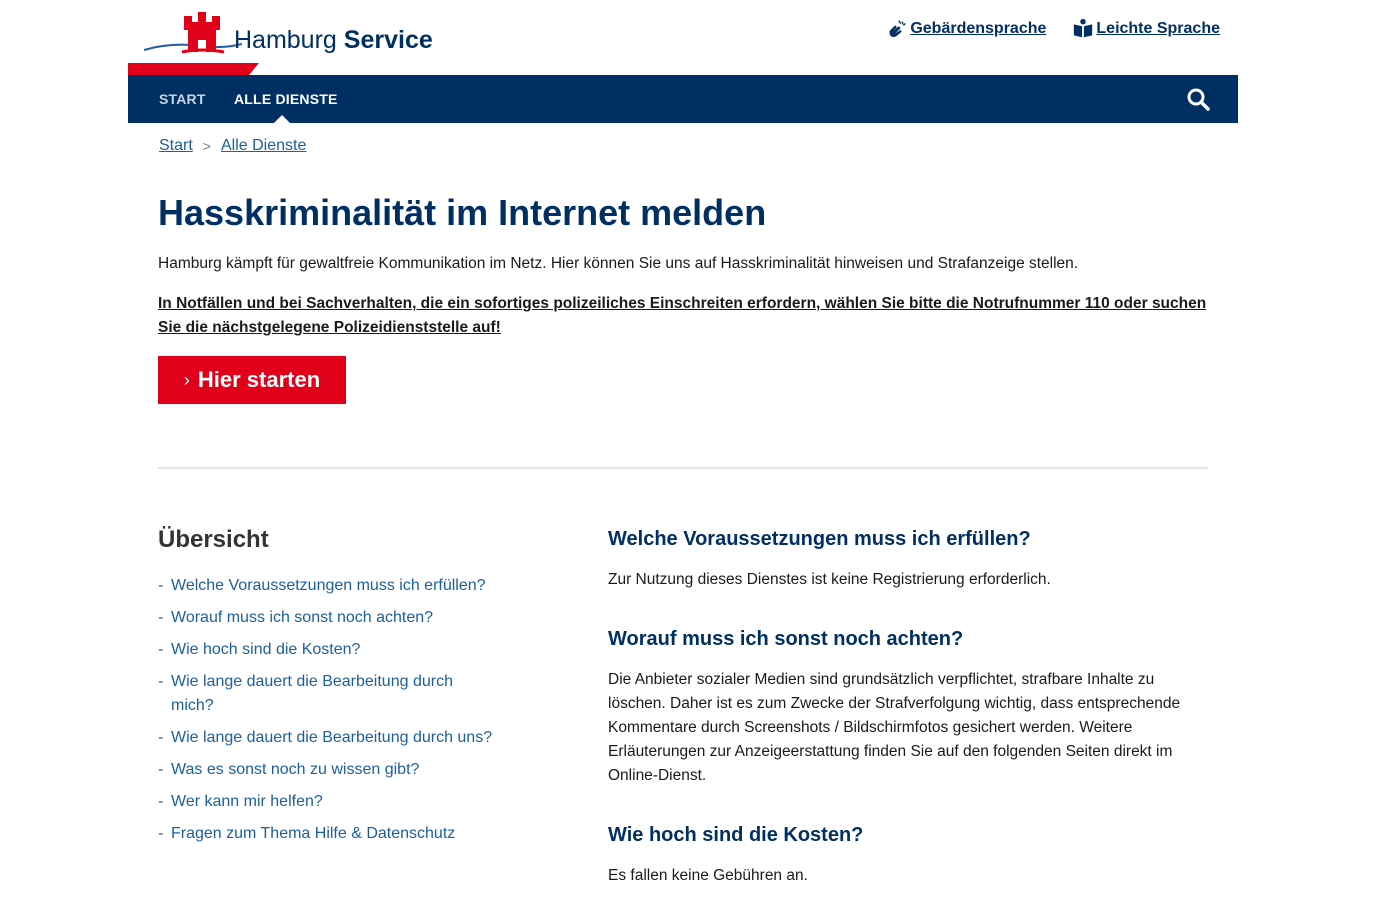  What do you see at coordinates (1146, 29) in the screenshot?
I see `easy-language-link: Leichte Sprache` at bounding box center [1146, 29].